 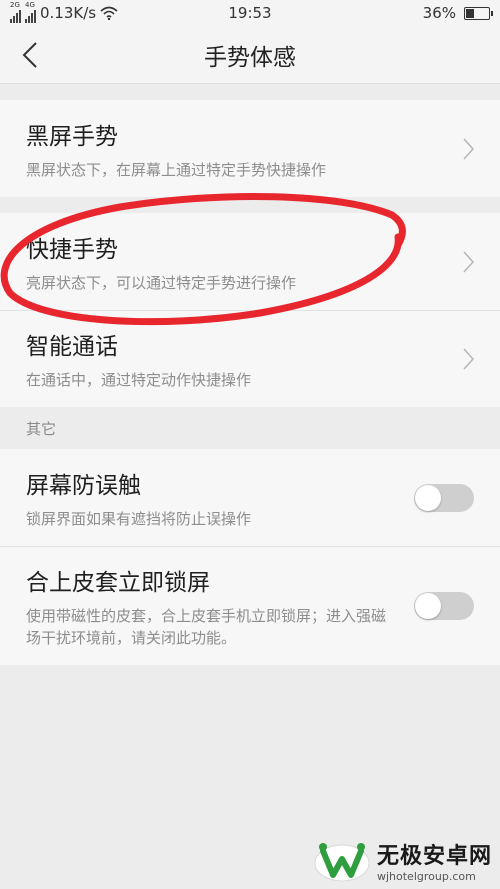 I want to click on setting-row-smart-call: 智能通话 在通话中，通过特定动作快捷操作, so click(x=250, y=359).